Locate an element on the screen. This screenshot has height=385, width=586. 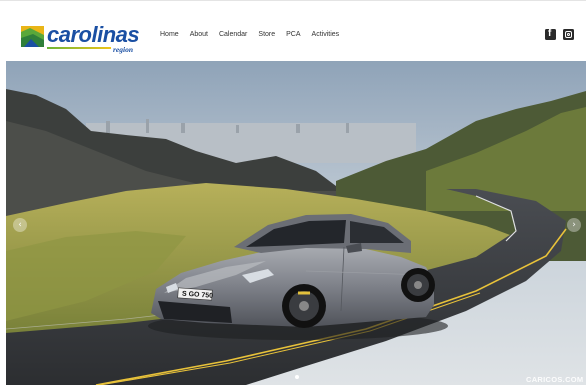
instagram-icon is located at coordinates (568, 34).